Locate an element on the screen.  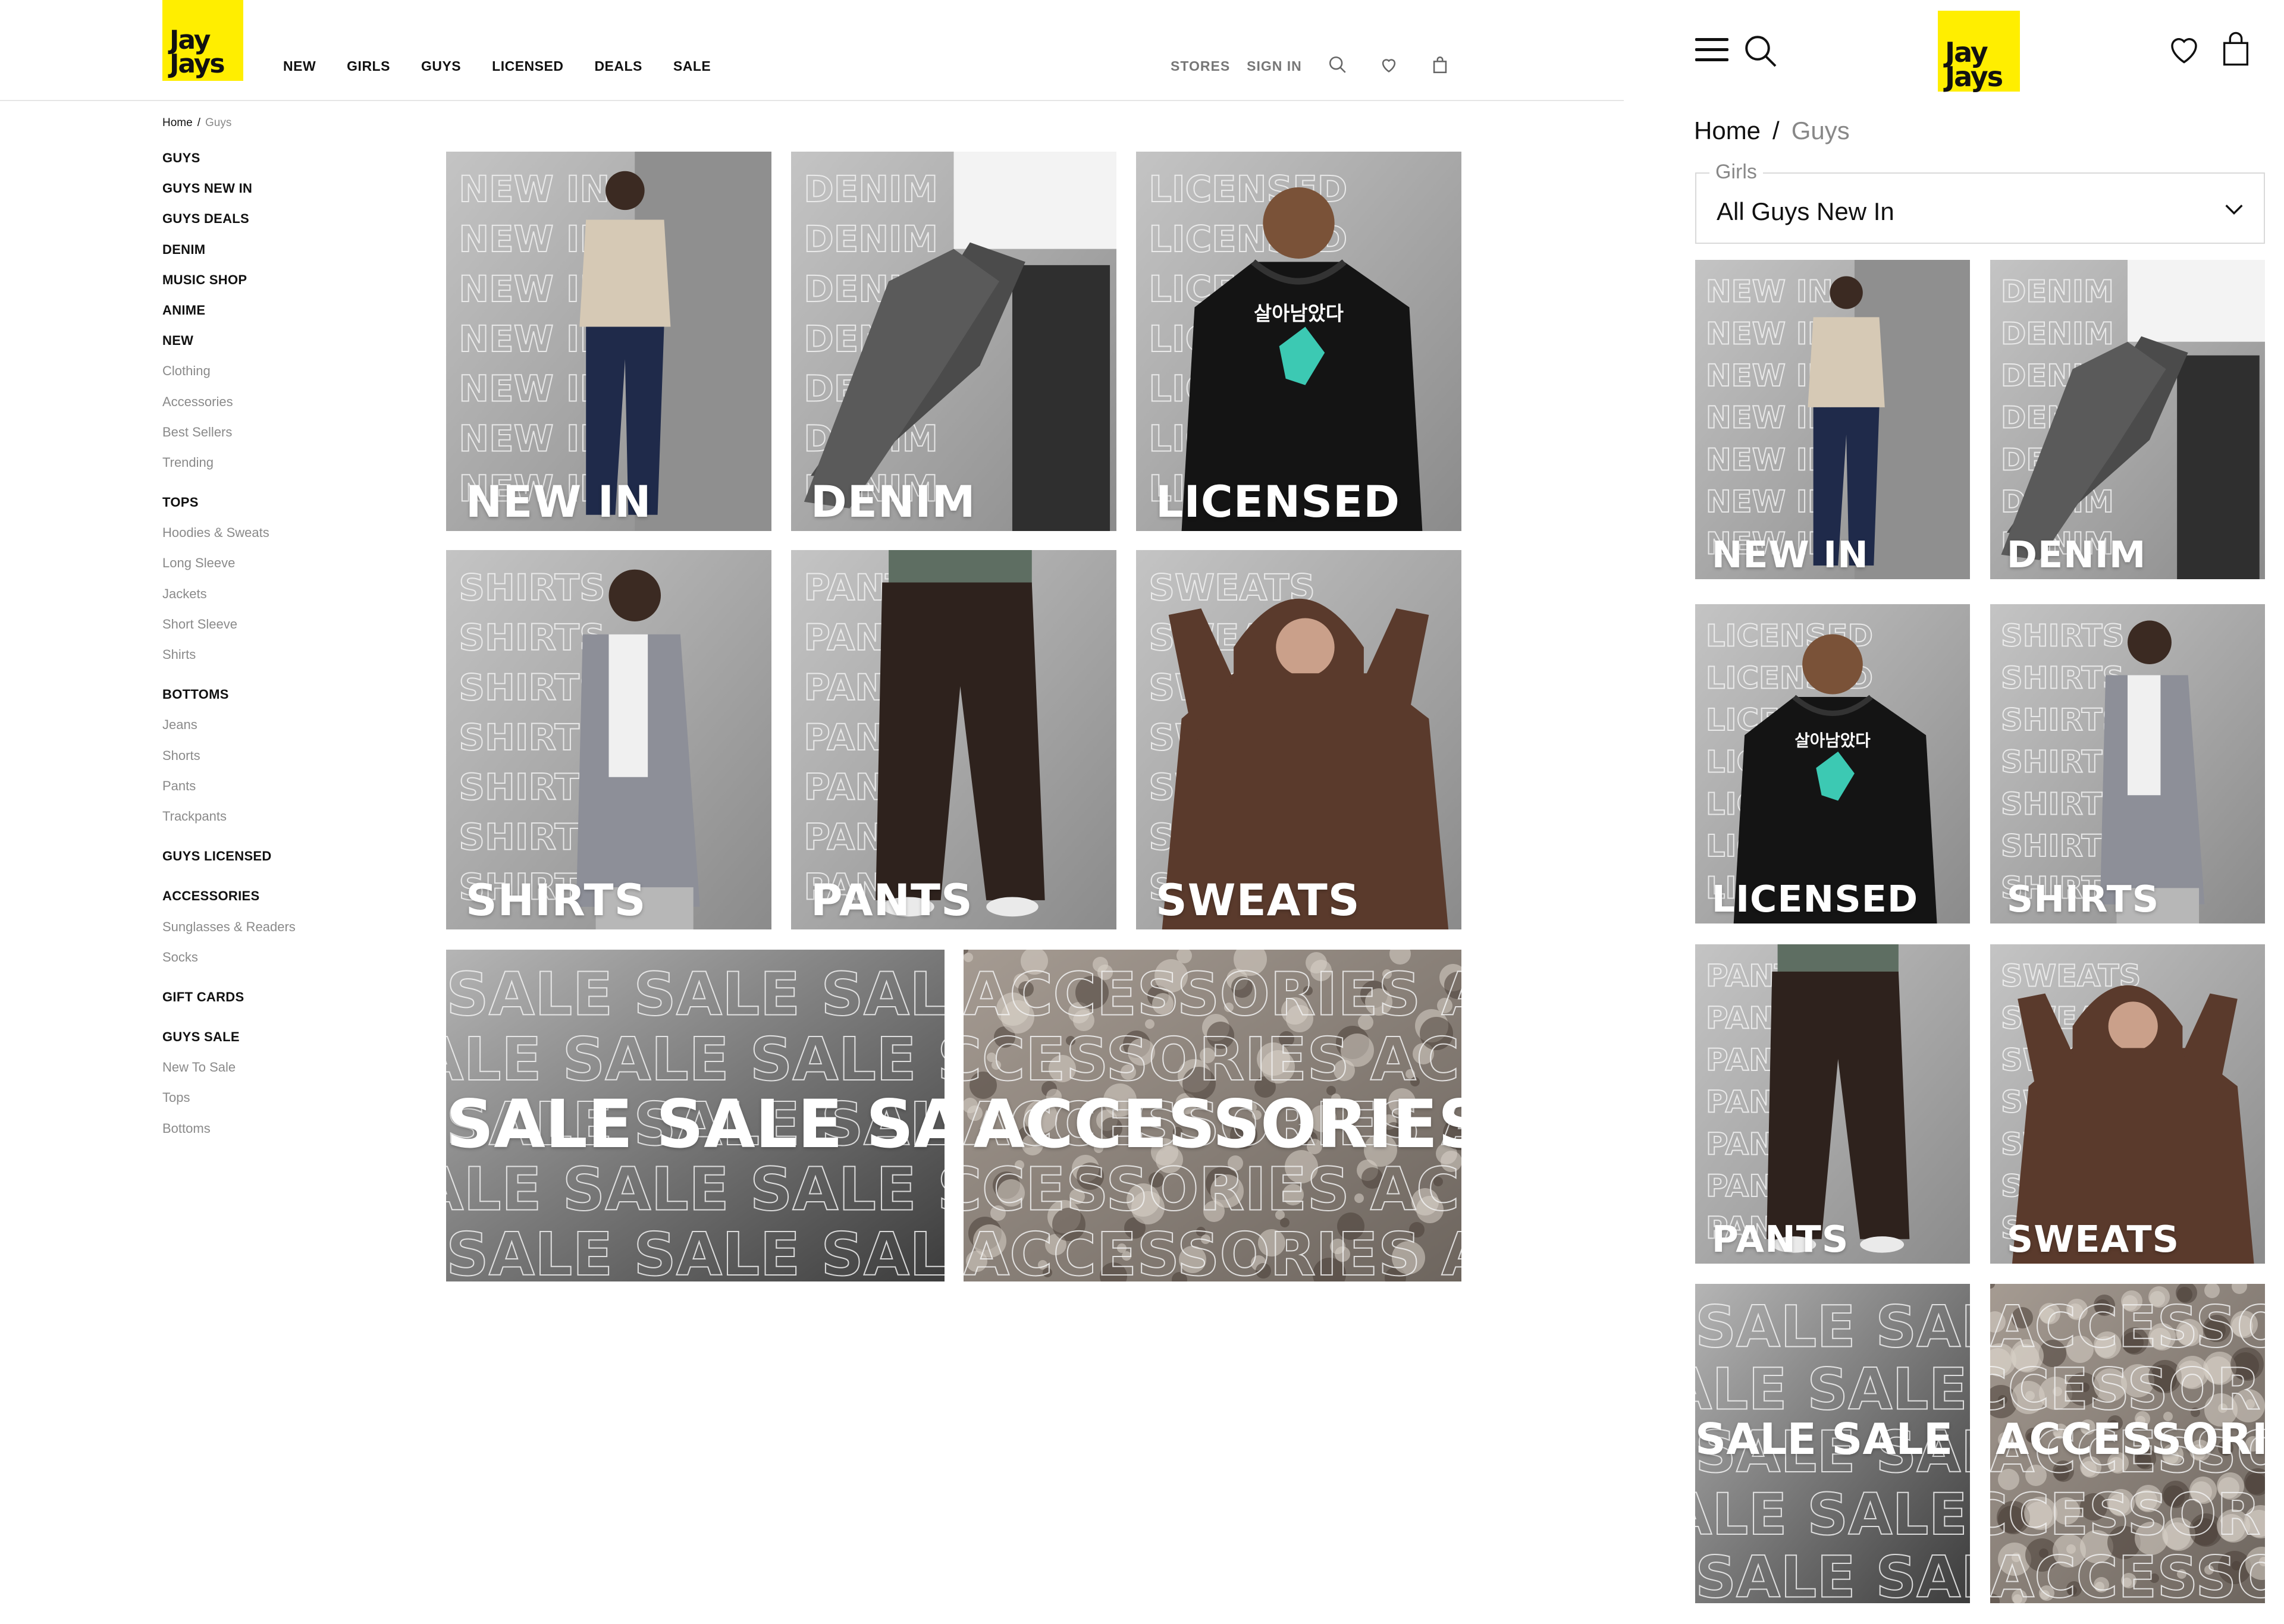
category-select: Girls All Guys New In is located at coordinates (1980, 202).